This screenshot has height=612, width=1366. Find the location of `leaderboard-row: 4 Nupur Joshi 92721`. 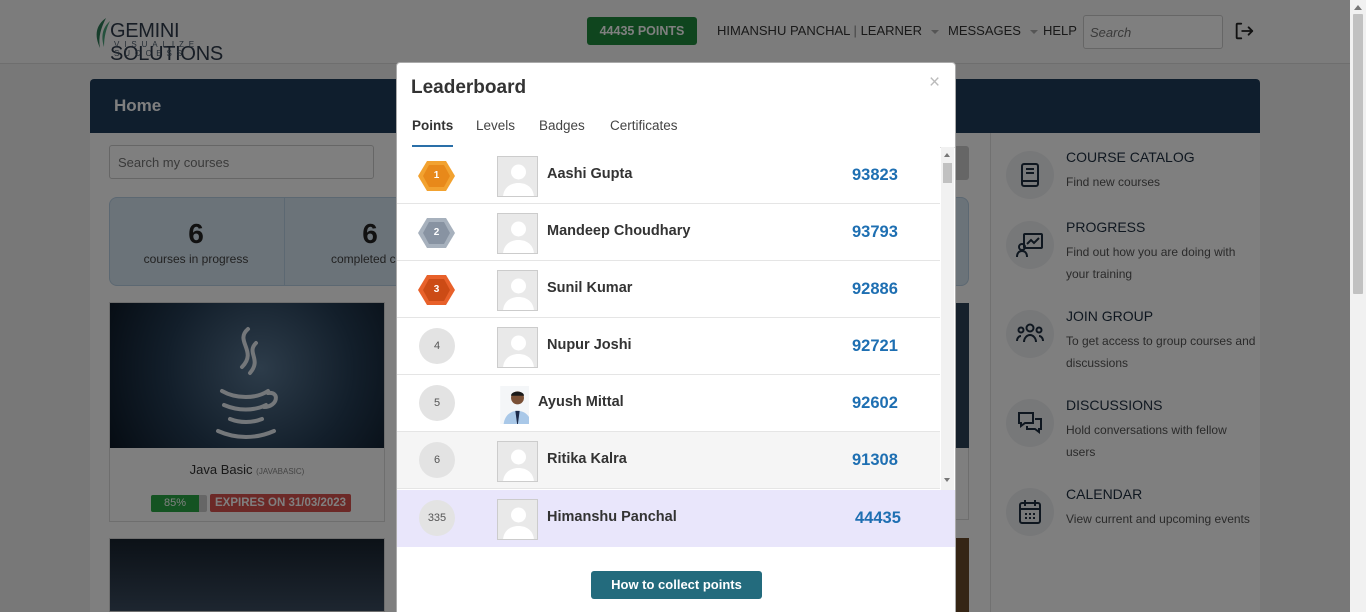

leaderboard-row: 4 Nupur Joshi 92721 is located at coordinates (668, 346).